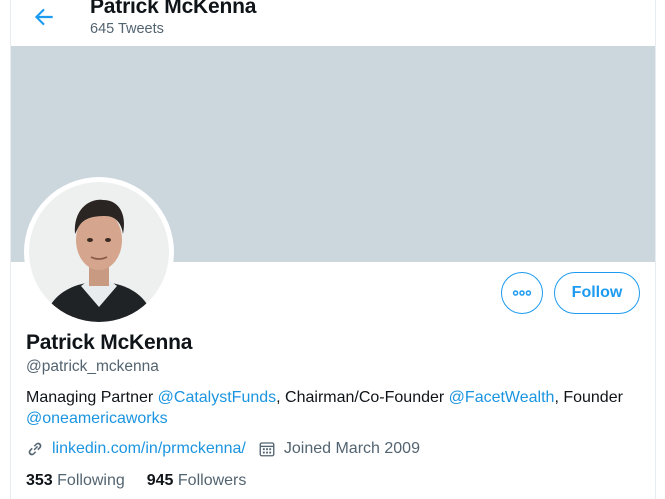 Image resolution: width=665 pixels, height=499 pixels. Describe the element at coordinates (97, 418) in the screenshot. I see `mention-link: @oneamericaworks` at that location.